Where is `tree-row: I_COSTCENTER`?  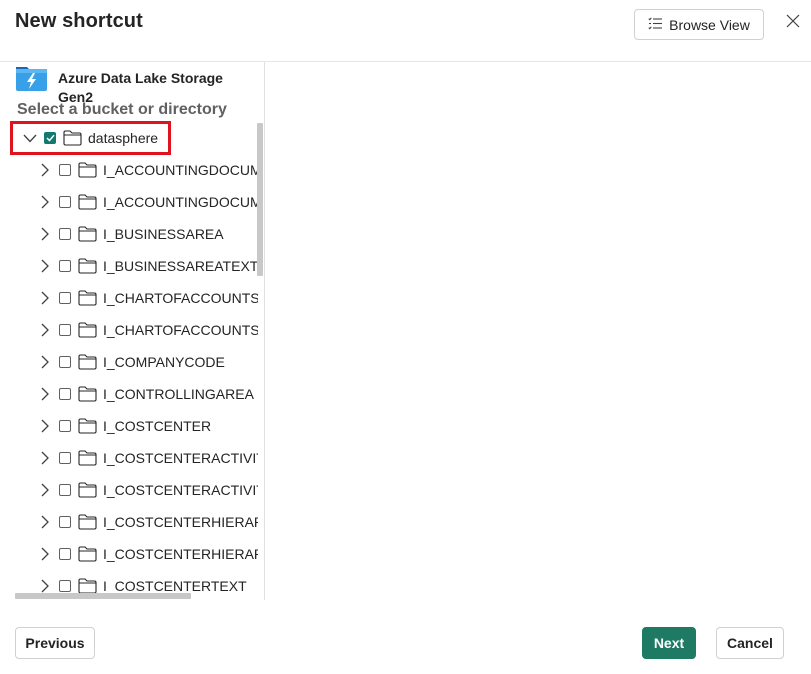
tree-row: I_COSTCENTER is located at coordinates (129, 426).